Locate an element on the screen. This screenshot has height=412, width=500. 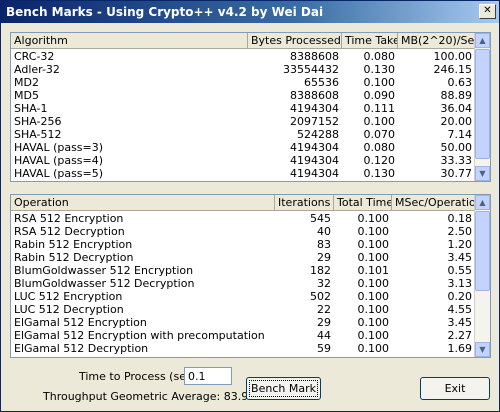
cell-iterations: 182 is located at coordinates (320, 270).